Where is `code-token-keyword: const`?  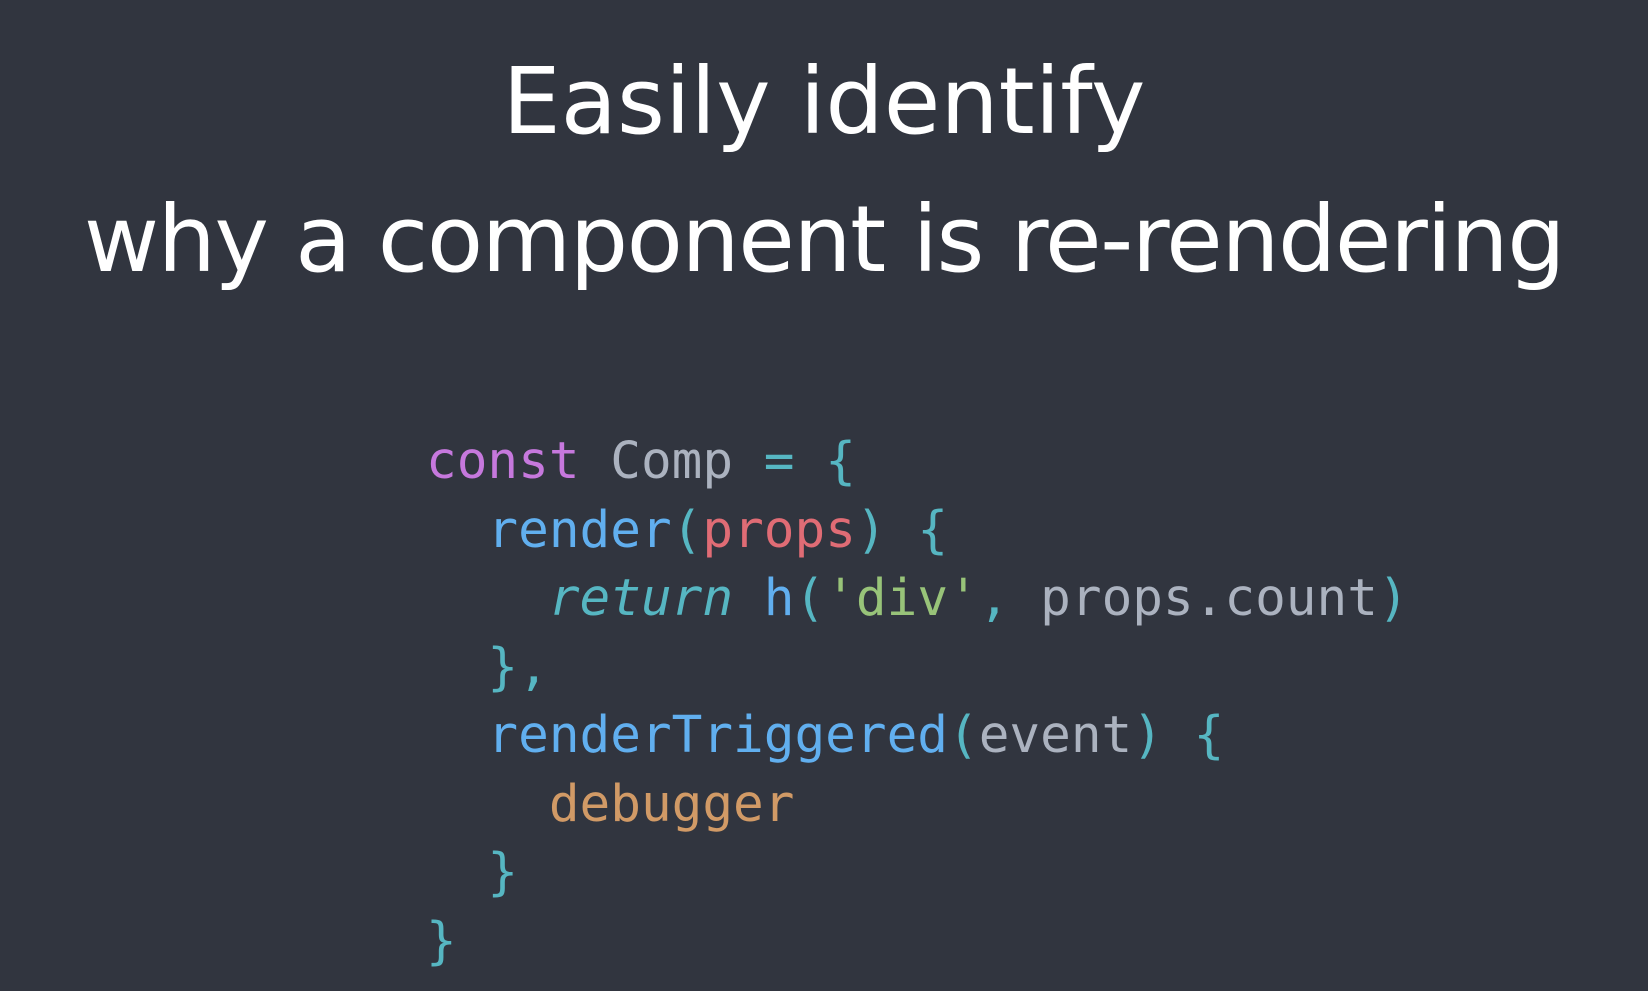
code-token-keyword: const is located at coordinates (503, 461).